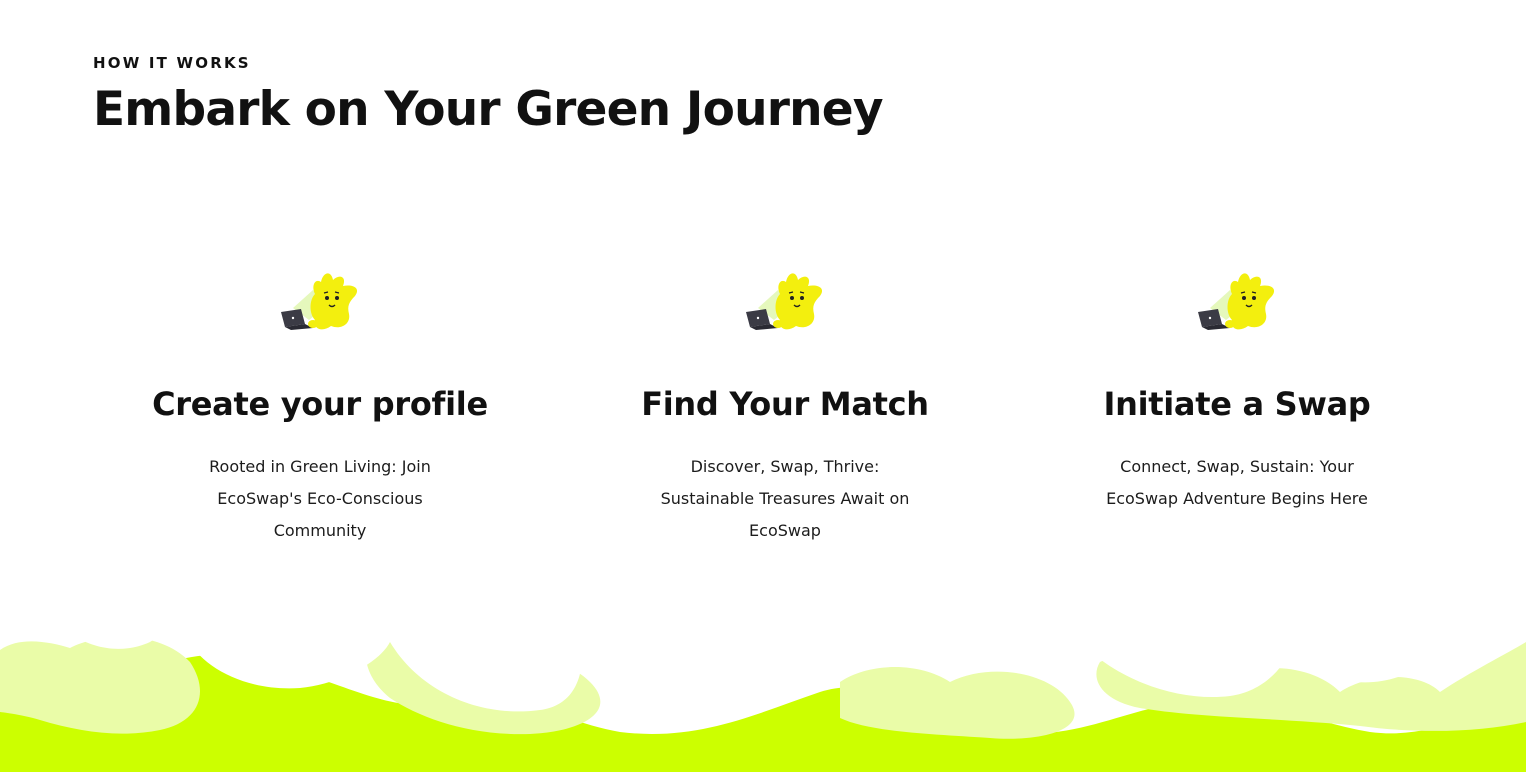  Describe the element at coordinates (172, 63) in the screenshot. I see `section-eyebrow: HOW IT WORKS` at that location.